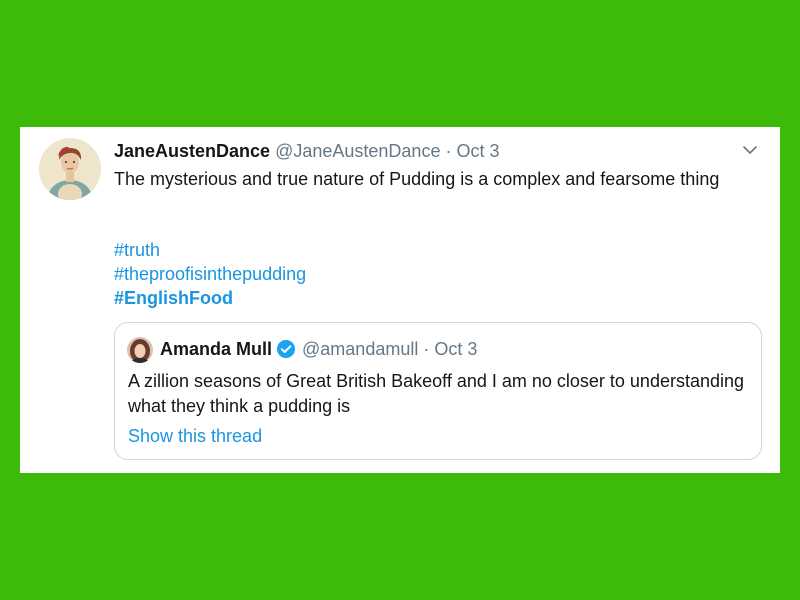  I want to click on user-handle: @JaneAustenDance, so click(357, 151).